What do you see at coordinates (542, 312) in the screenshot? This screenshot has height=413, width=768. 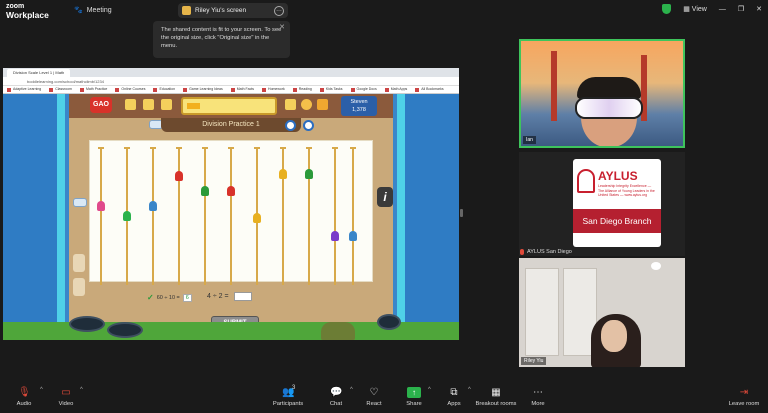 I see `door-background` at bounding box center [542, 312].